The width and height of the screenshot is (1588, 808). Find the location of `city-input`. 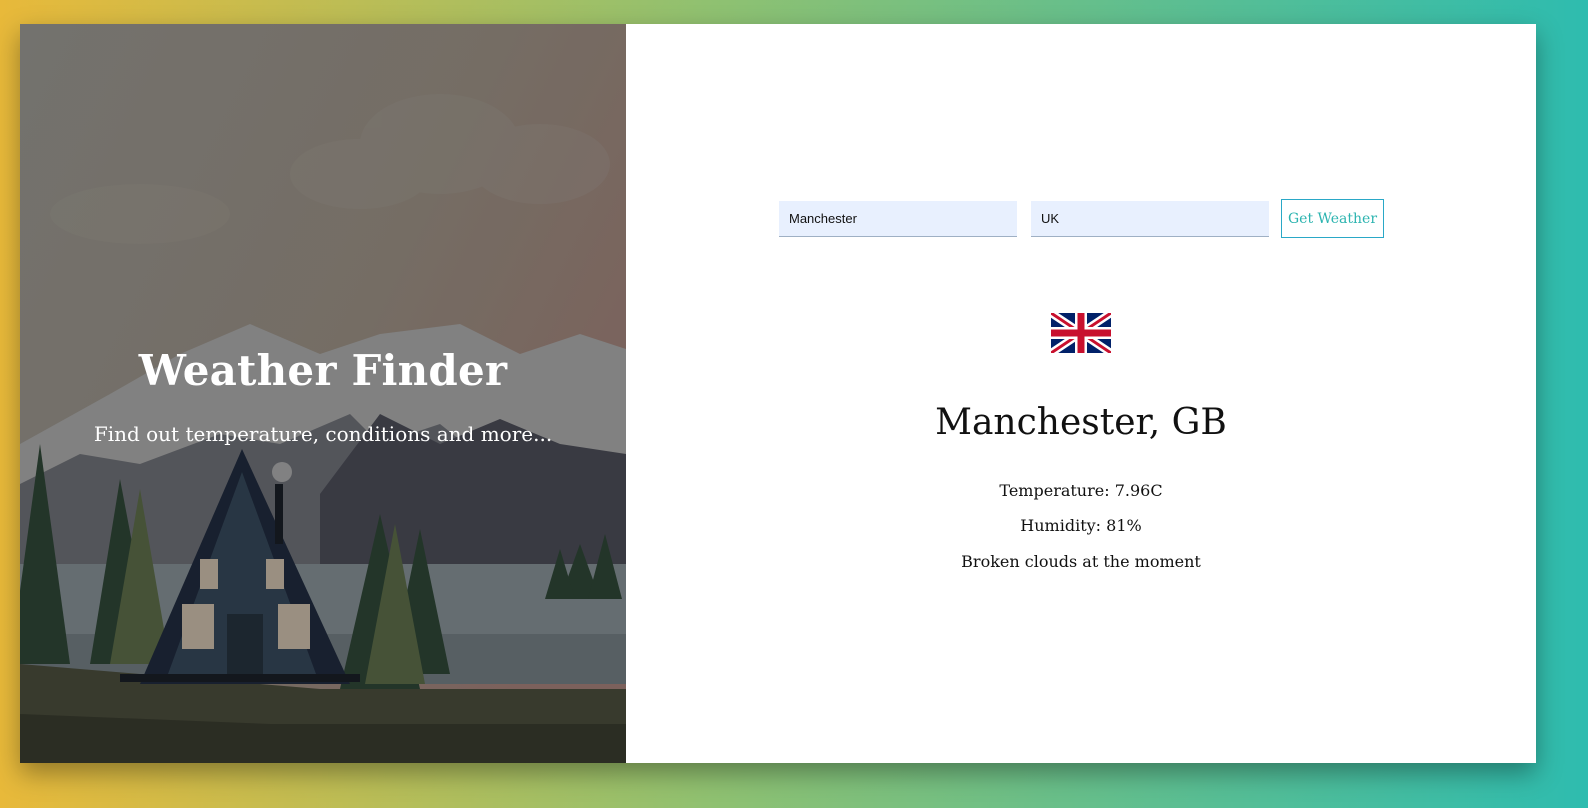

city-input is located at coordinates (898, 219).